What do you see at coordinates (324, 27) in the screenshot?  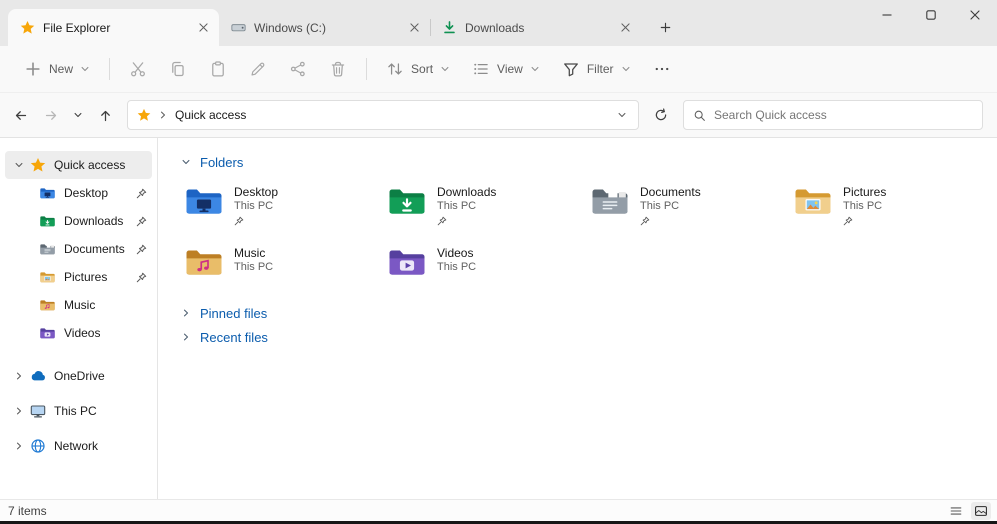 I see `tab-windows-c: Windows (C:)` at bounding box center [324, 27].